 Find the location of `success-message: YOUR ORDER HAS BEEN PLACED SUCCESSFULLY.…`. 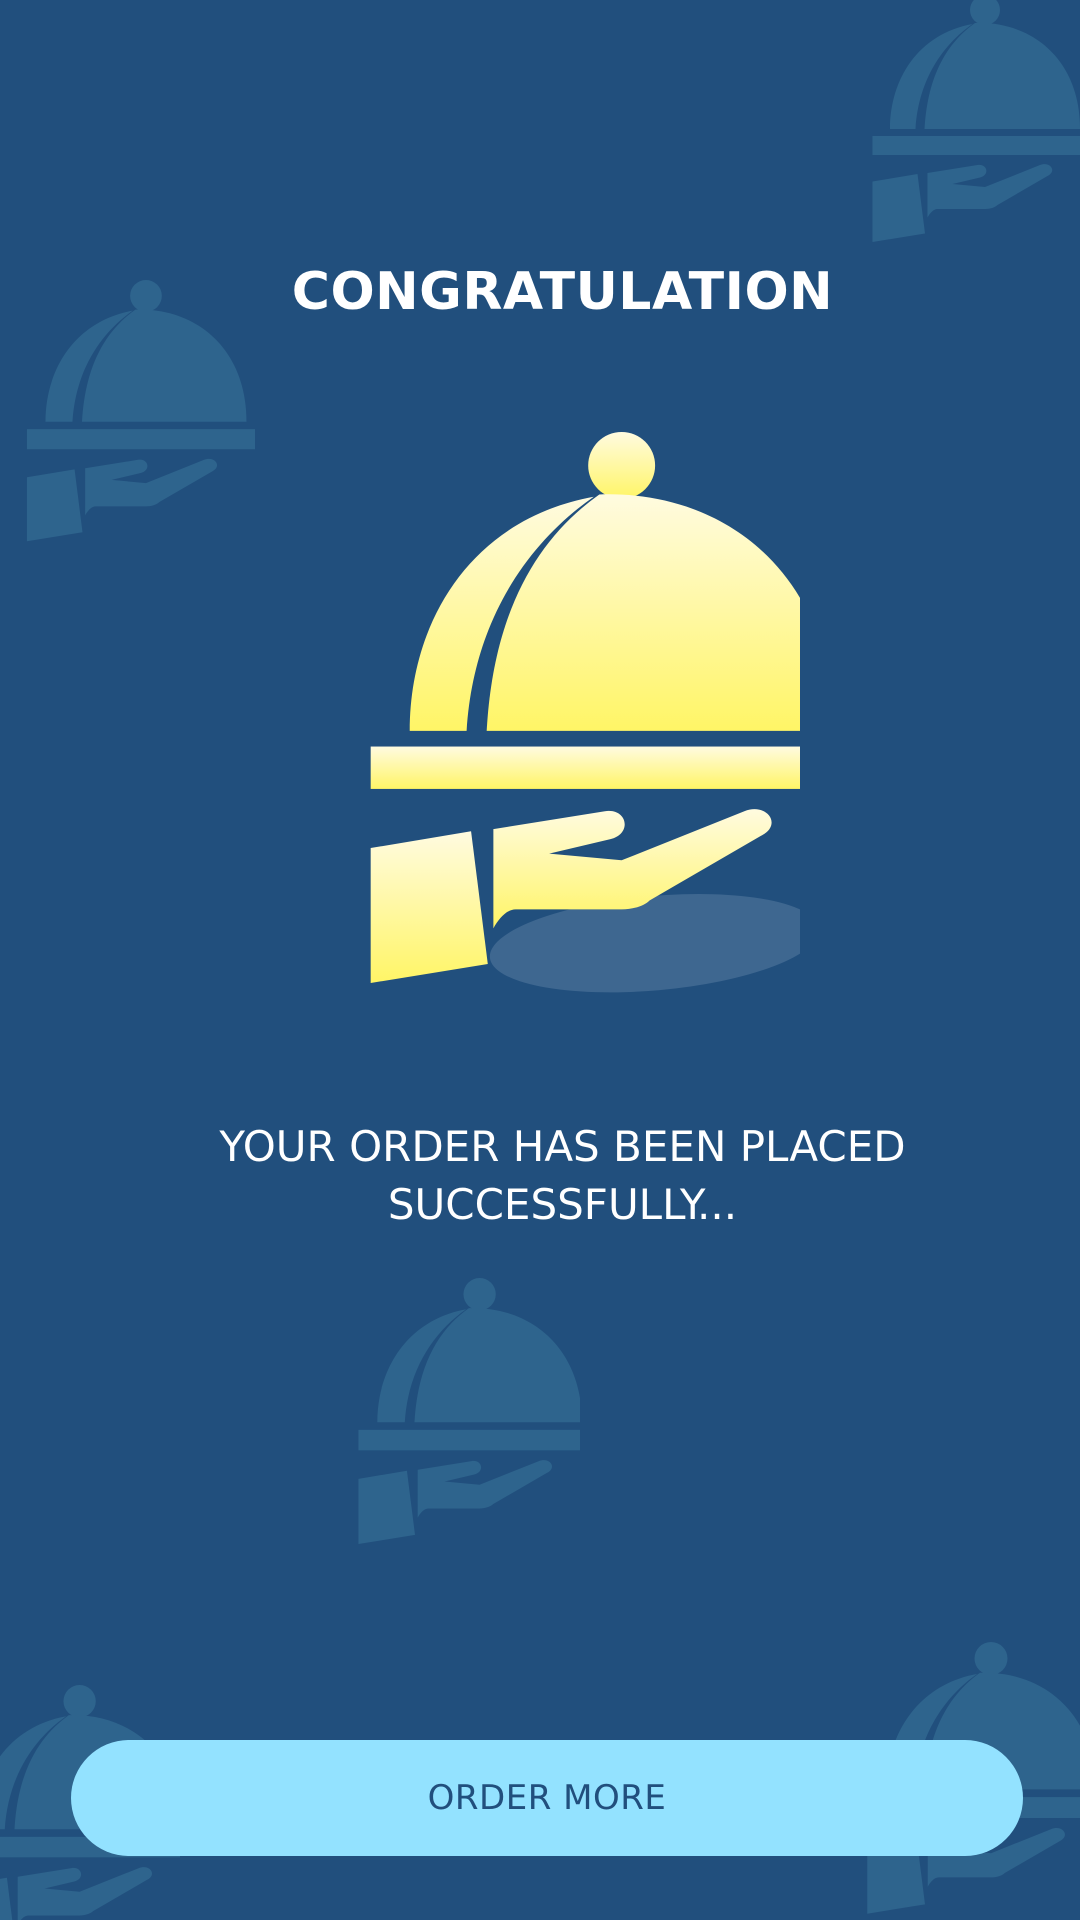

success-message: YOUR ORDER HAS BEEN PLACED SUCCESSFULLY.… is located at coordinates (562, 1176).